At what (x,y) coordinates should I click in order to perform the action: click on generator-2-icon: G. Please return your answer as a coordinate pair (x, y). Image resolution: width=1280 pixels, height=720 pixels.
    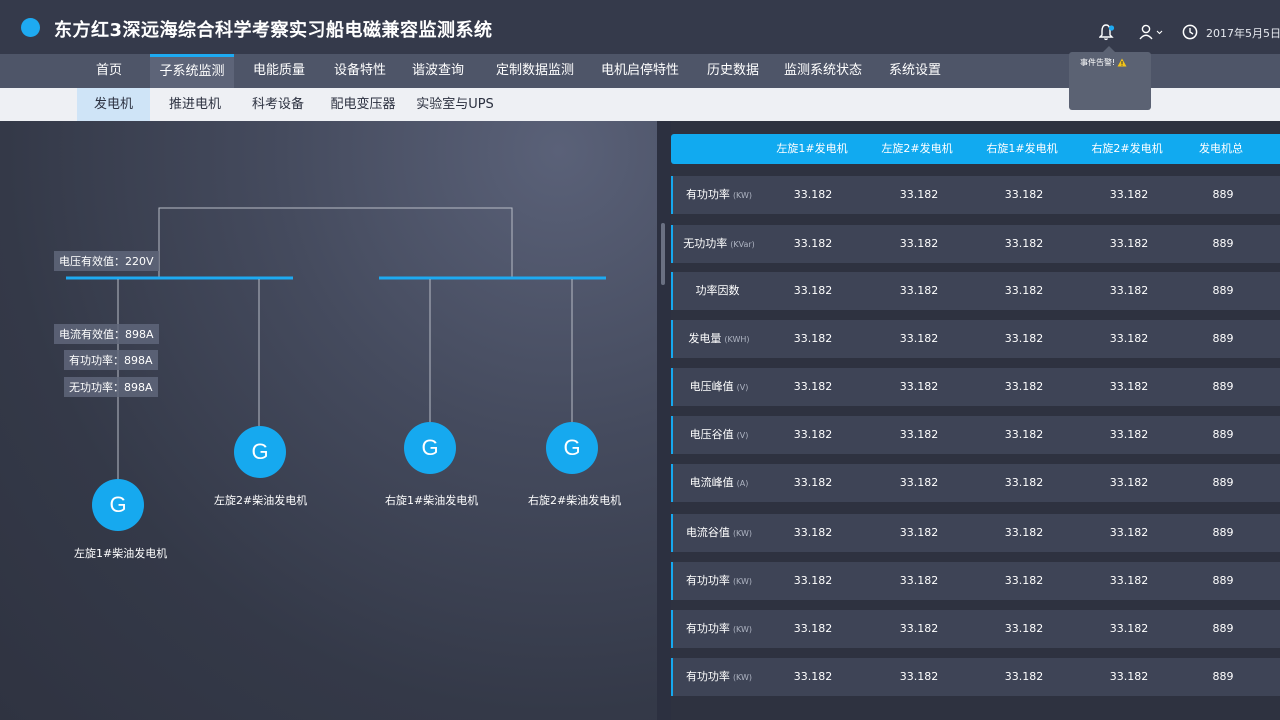
    Looking at the image, I should click on (260, 452).